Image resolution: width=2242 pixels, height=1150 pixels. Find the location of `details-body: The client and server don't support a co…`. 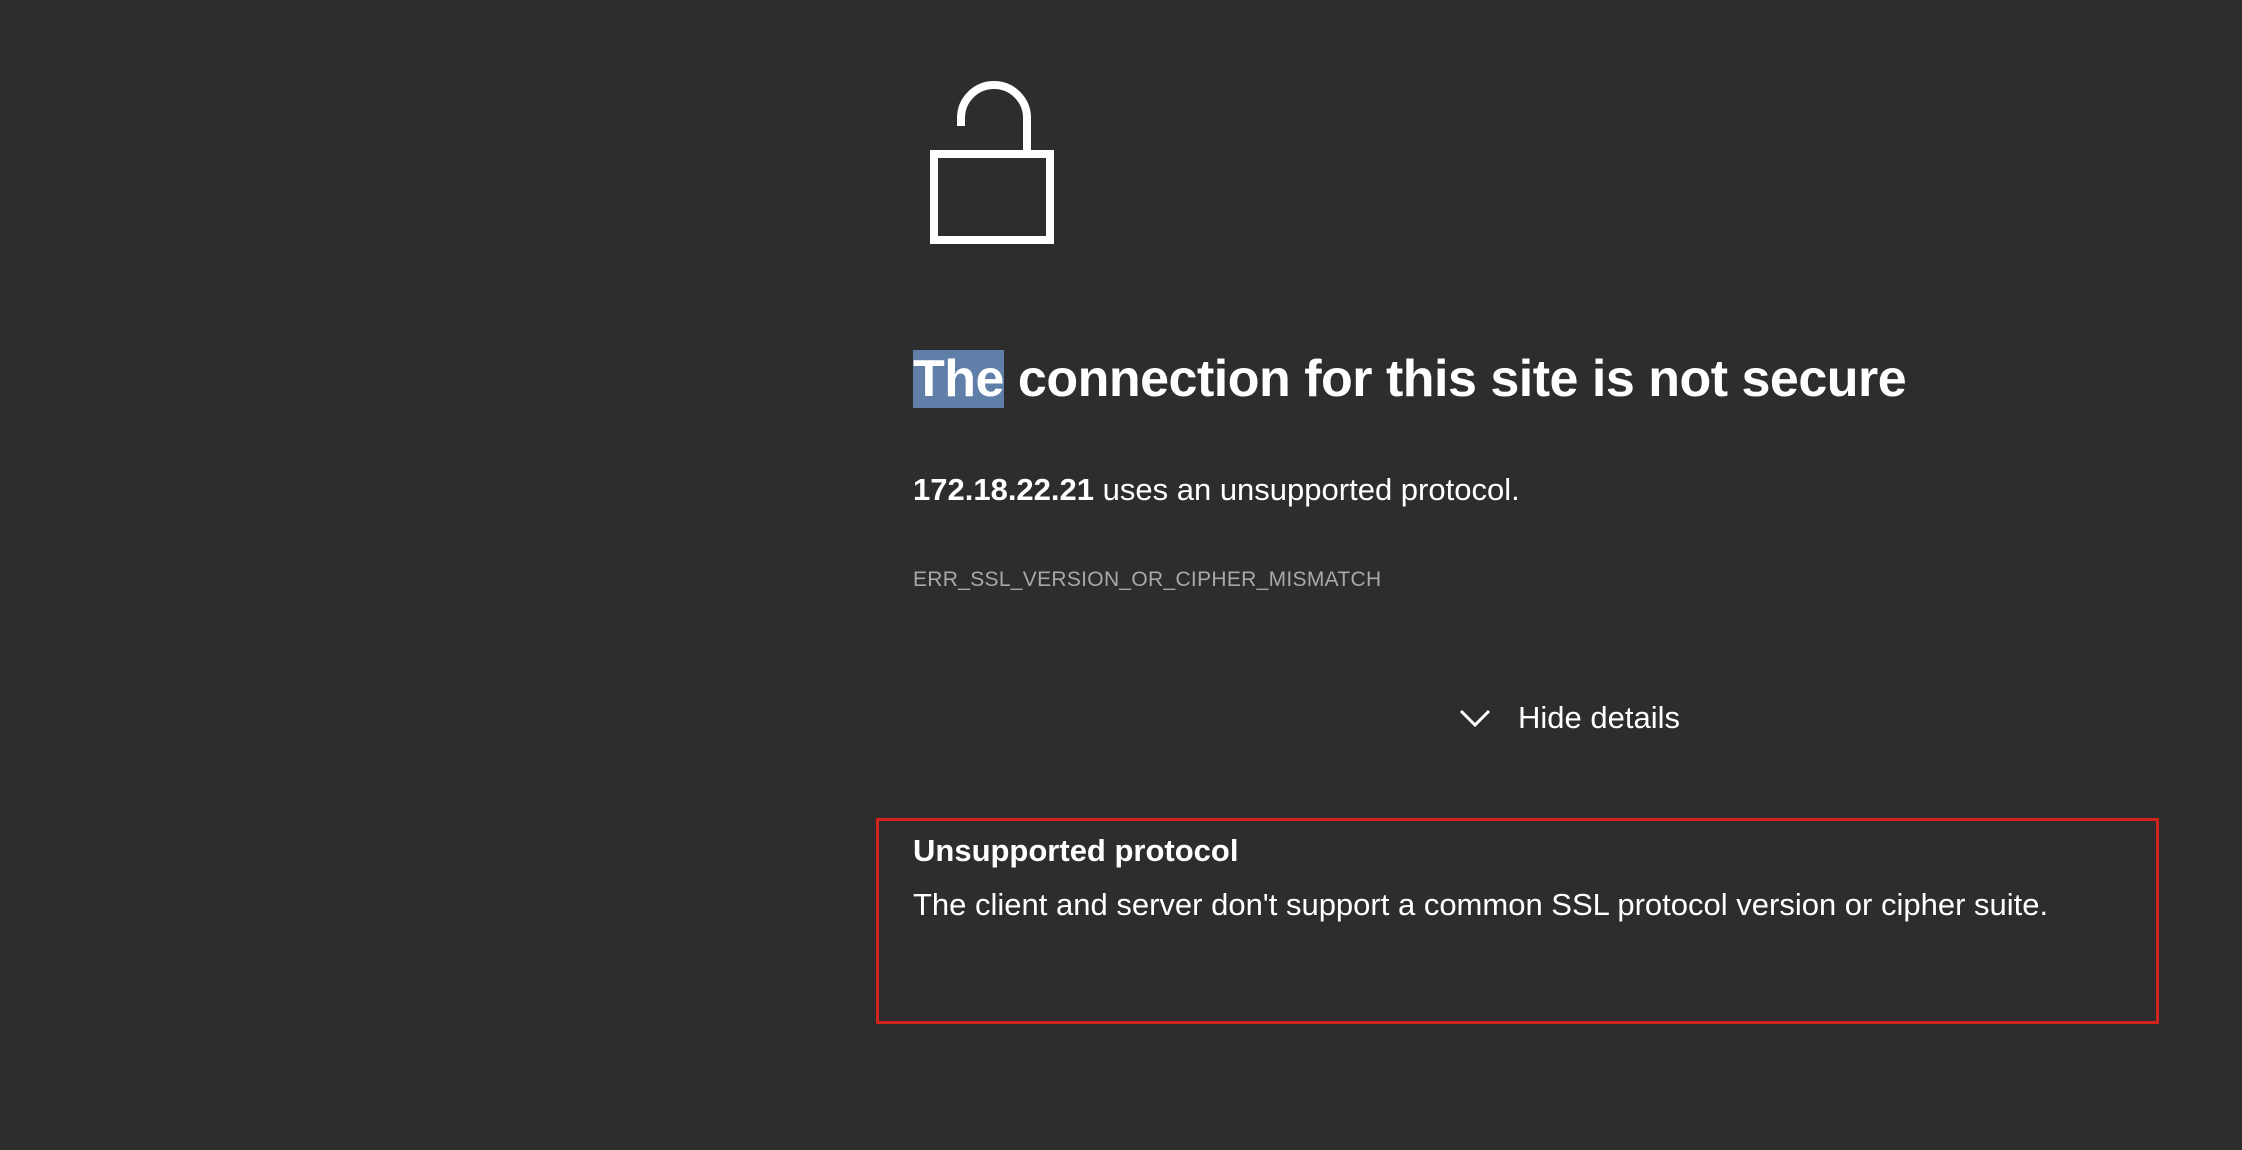

details-body: The client and server don't support a co… is located at coordinates (1481, 904).